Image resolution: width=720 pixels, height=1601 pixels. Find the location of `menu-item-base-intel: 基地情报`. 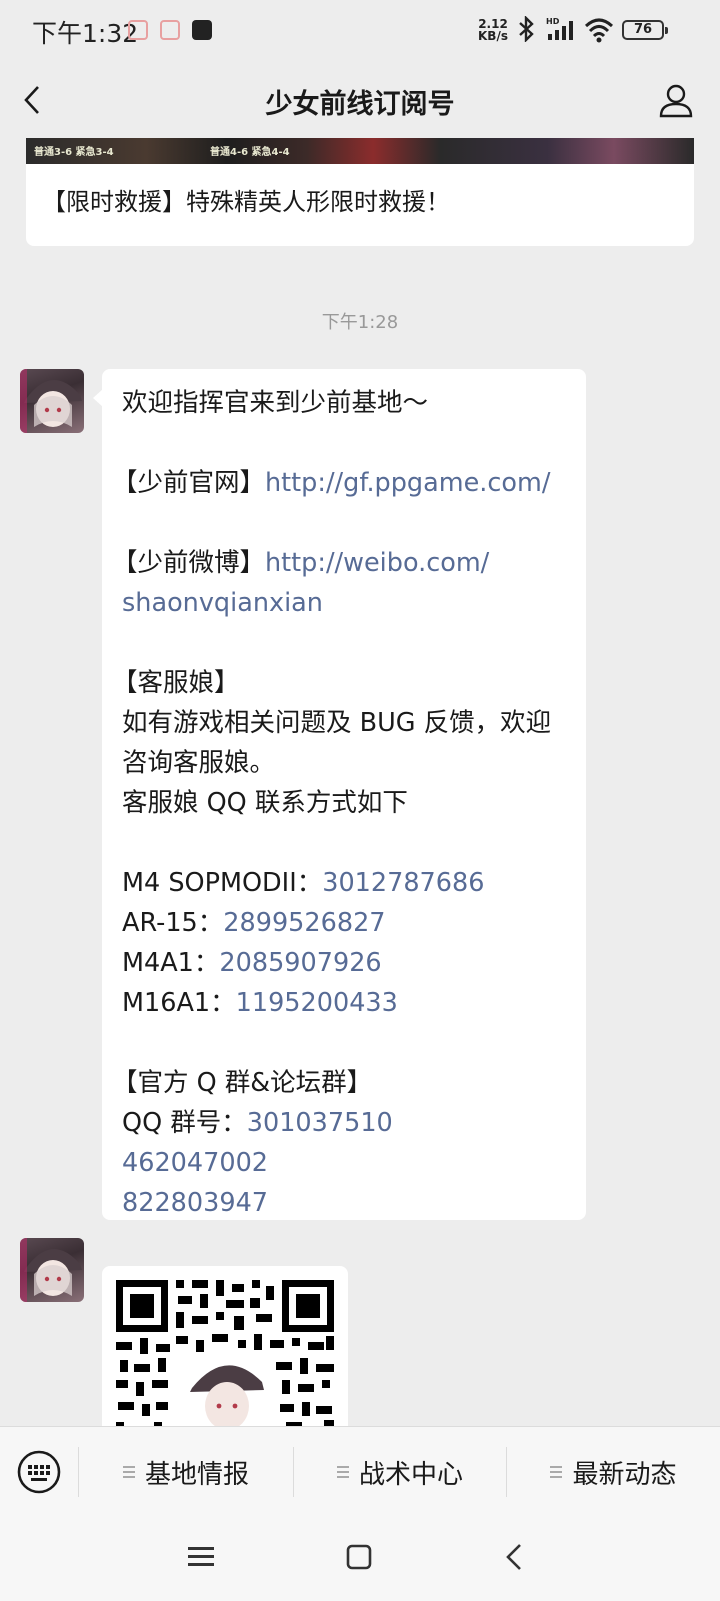

menu-item-base-intel: 基地情报 is located at coordinates (186, 1472).